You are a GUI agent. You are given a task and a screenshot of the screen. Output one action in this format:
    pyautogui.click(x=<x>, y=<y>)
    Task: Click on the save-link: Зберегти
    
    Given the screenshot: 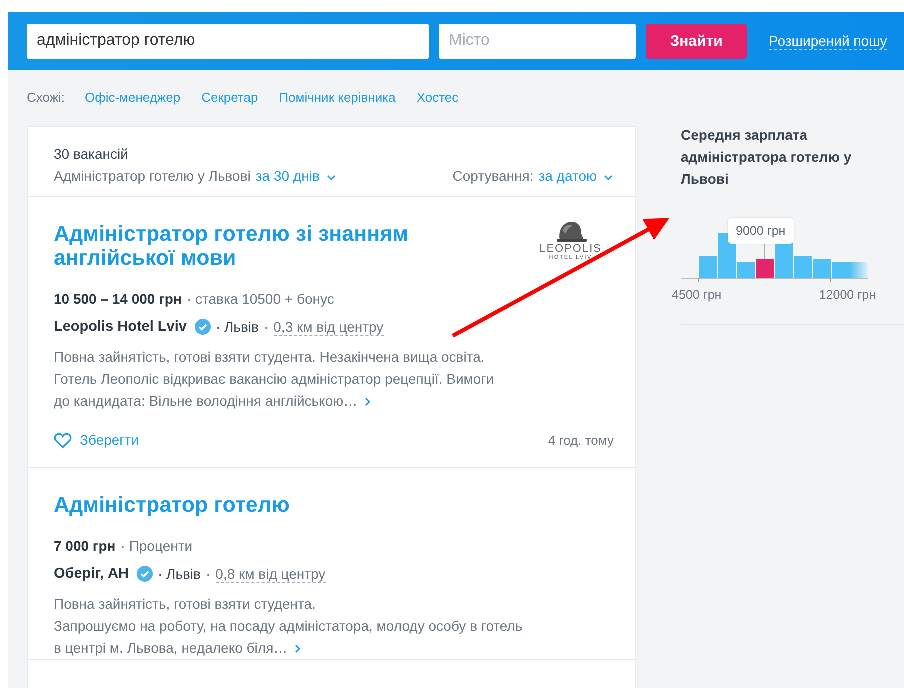 What is the action you would take?
    pyautogui.click(x=97, y=440)
    